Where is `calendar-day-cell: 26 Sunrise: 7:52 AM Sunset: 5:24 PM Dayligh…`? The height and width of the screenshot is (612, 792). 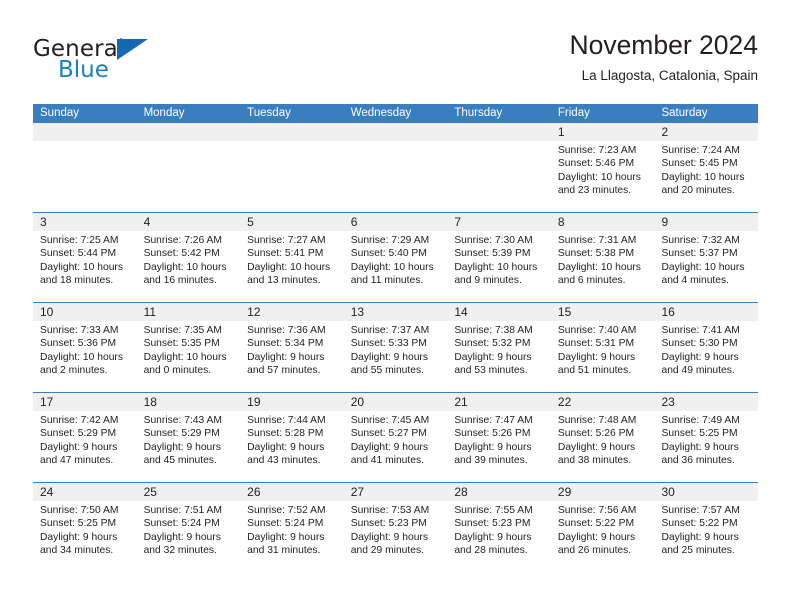
calendar-day-cell: 26 Sunrise: 7:52 AM Sunset: 5:24 PM Dayligh… is located at coordinates (292, 527).